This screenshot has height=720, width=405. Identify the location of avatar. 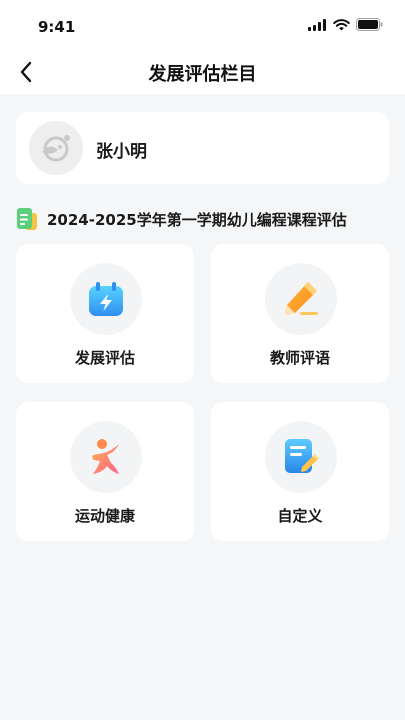
(56, 148).